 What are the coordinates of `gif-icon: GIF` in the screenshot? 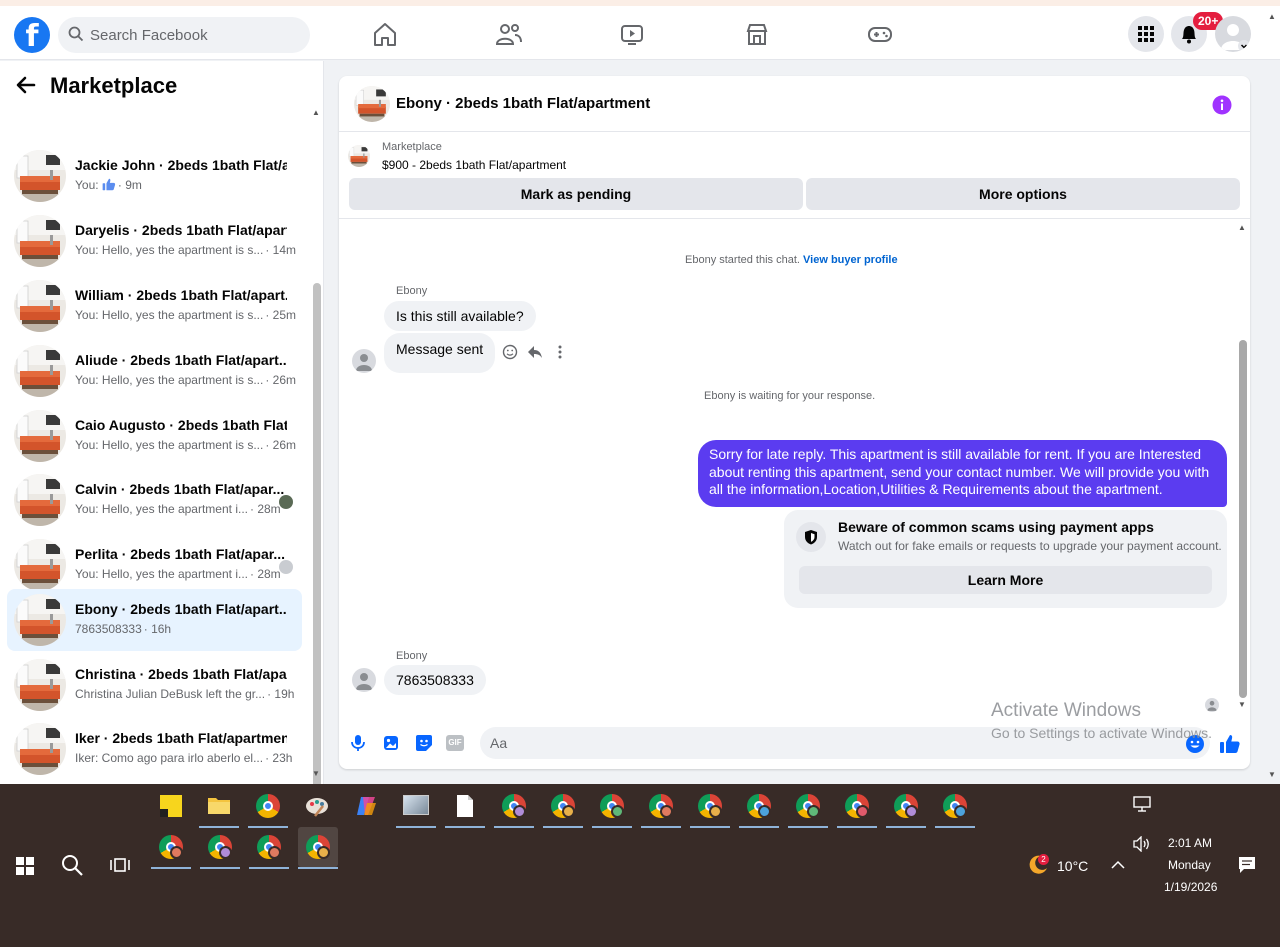 It's located at (455, 743).